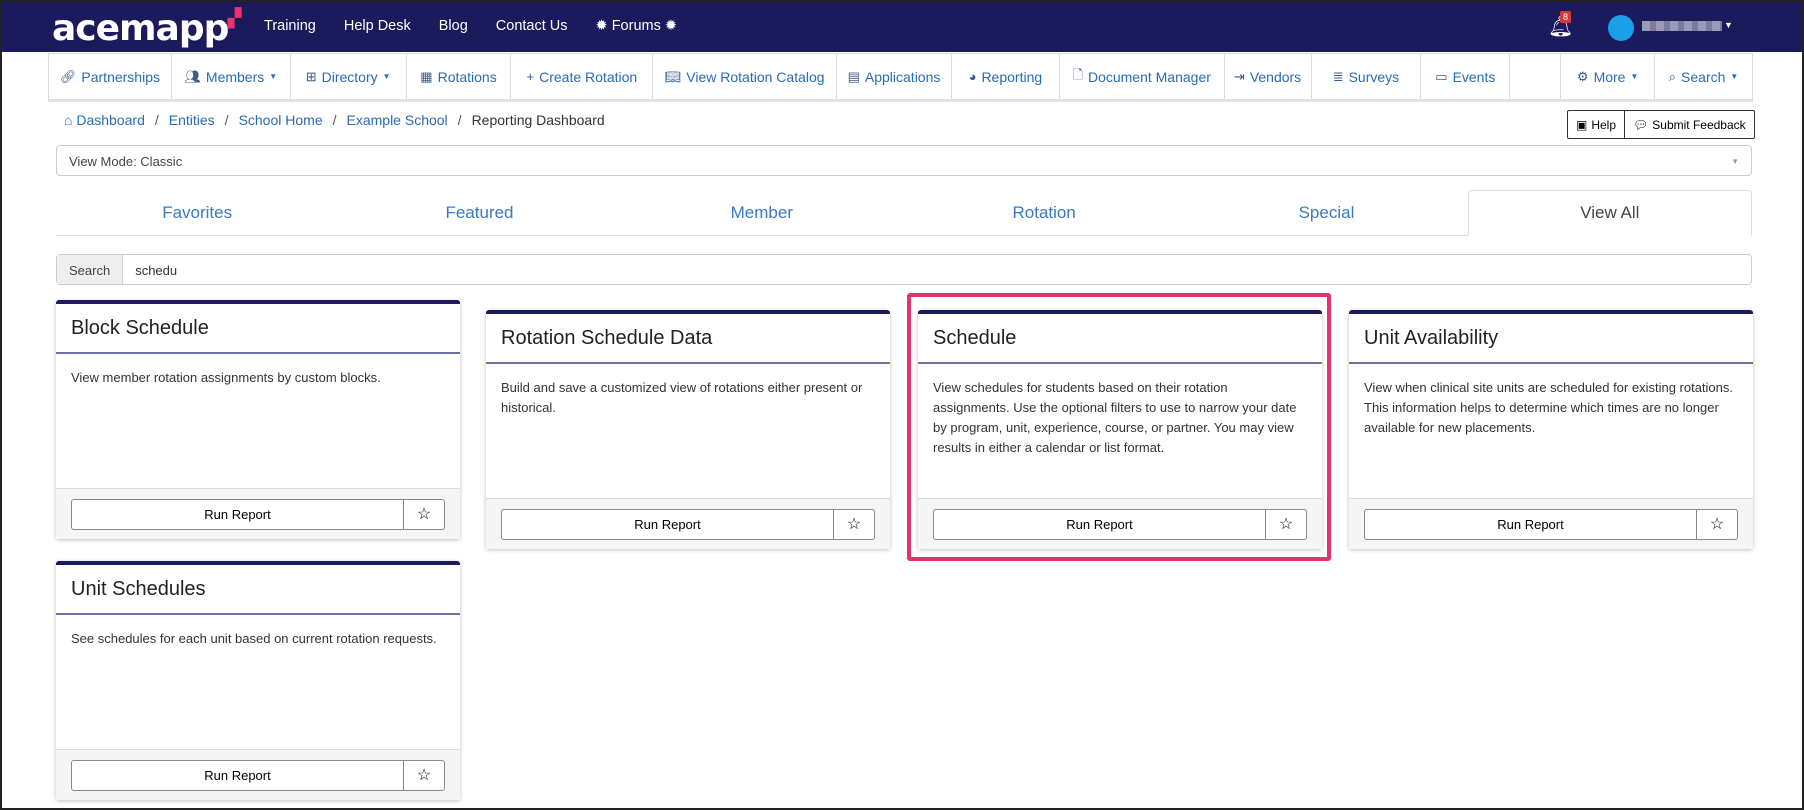 The height and width of the screenshot is (810, 1804). What do you see at coordinates (467, 76) in the screenshot?
I see `nav-label: Rotations` at bounding box center [467, 76].